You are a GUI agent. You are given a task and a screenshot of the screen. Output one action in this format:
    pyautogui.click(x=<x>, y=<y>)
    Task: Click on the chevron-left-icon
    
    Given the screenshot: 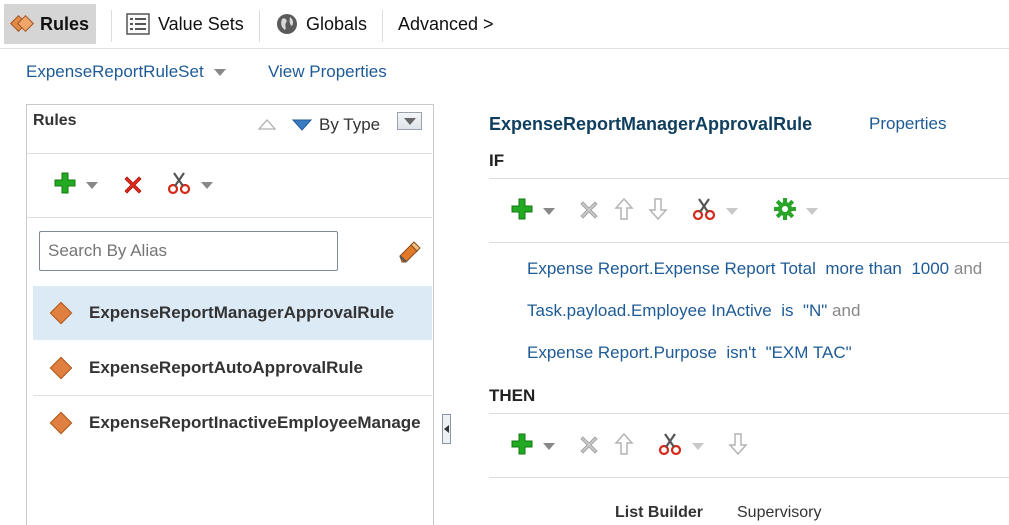 What is the action you would take?
    pyautogui.click(x=446, y=429)
    